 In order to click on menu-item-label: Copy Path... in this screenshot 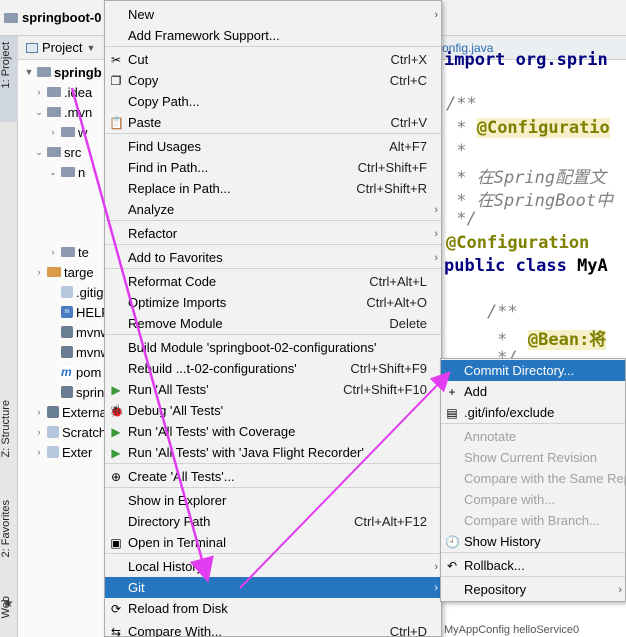, I will do `click(164, 101)`.